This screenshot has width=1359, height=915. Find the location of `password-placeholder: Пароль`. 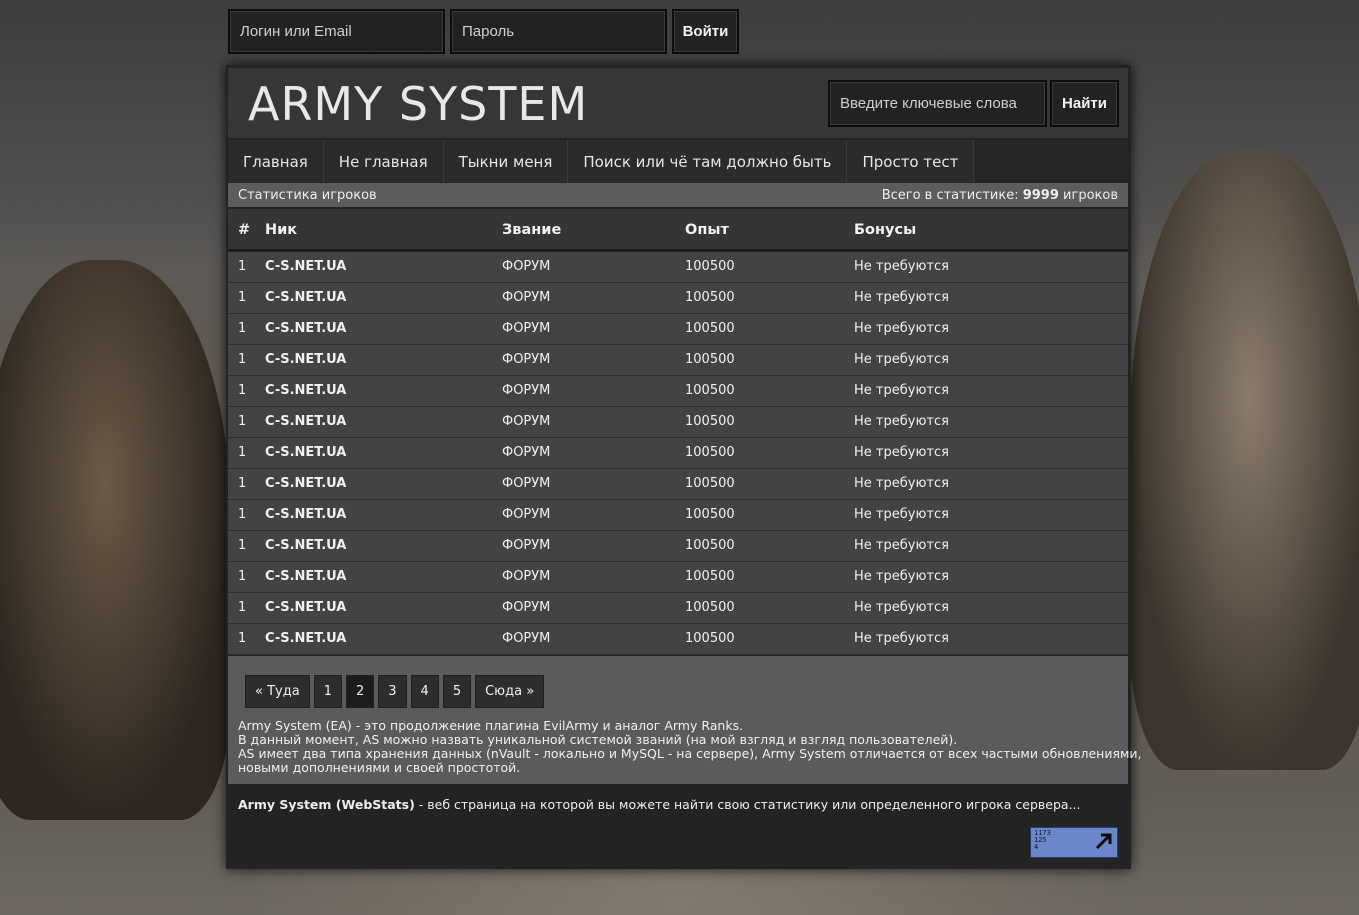

password-placeholder: Пароль is located at coordinates (488, 31).